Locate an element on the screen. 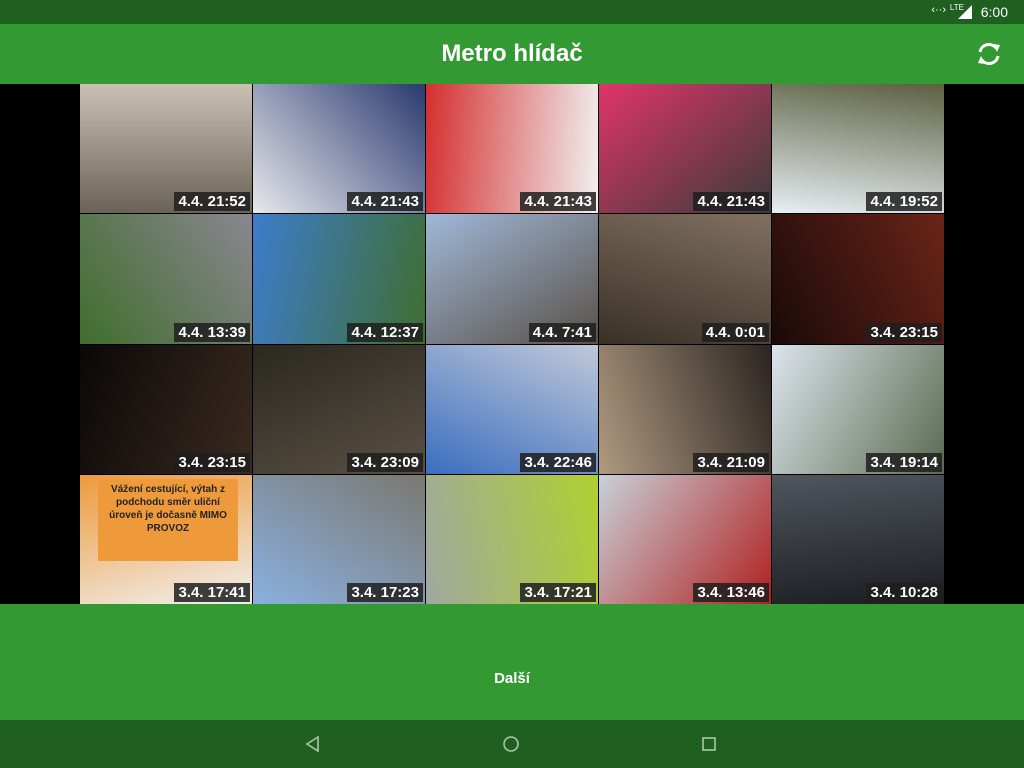 This screenshot has height=768, width=1024. photo-tile: 4.4. 0:01 is located at coordinates (685, 279).